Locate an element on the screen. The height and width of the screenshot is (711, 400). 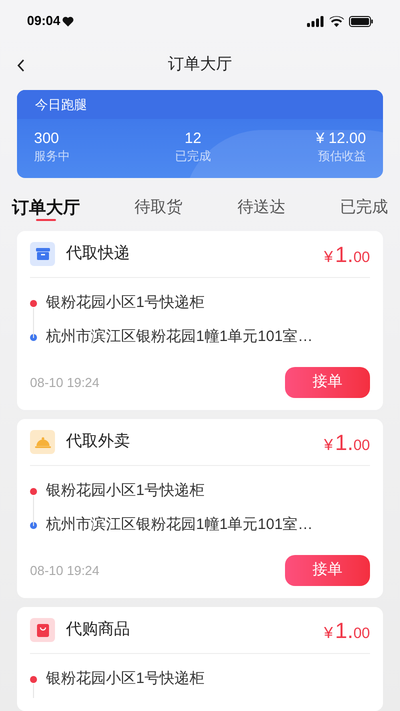
stat-value: ¥ 12.00 is located at coordinates (341, 139).